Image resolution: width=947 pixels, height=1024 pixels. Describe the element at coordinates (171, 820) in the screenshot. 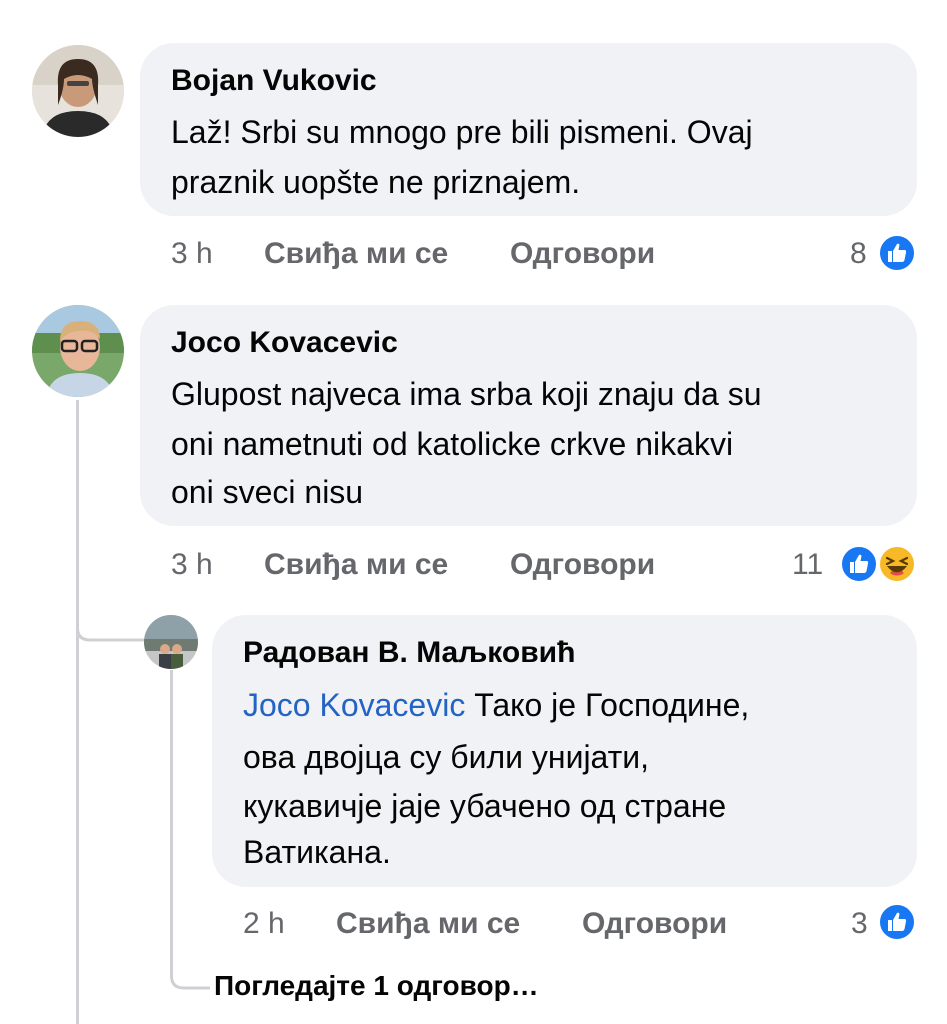

I see `thread-line-reply` at that location.